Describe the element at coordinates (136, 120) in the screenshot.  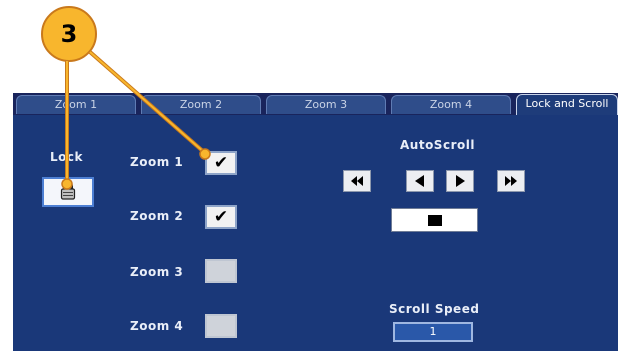
I see `callout-leader-lines` at that location.